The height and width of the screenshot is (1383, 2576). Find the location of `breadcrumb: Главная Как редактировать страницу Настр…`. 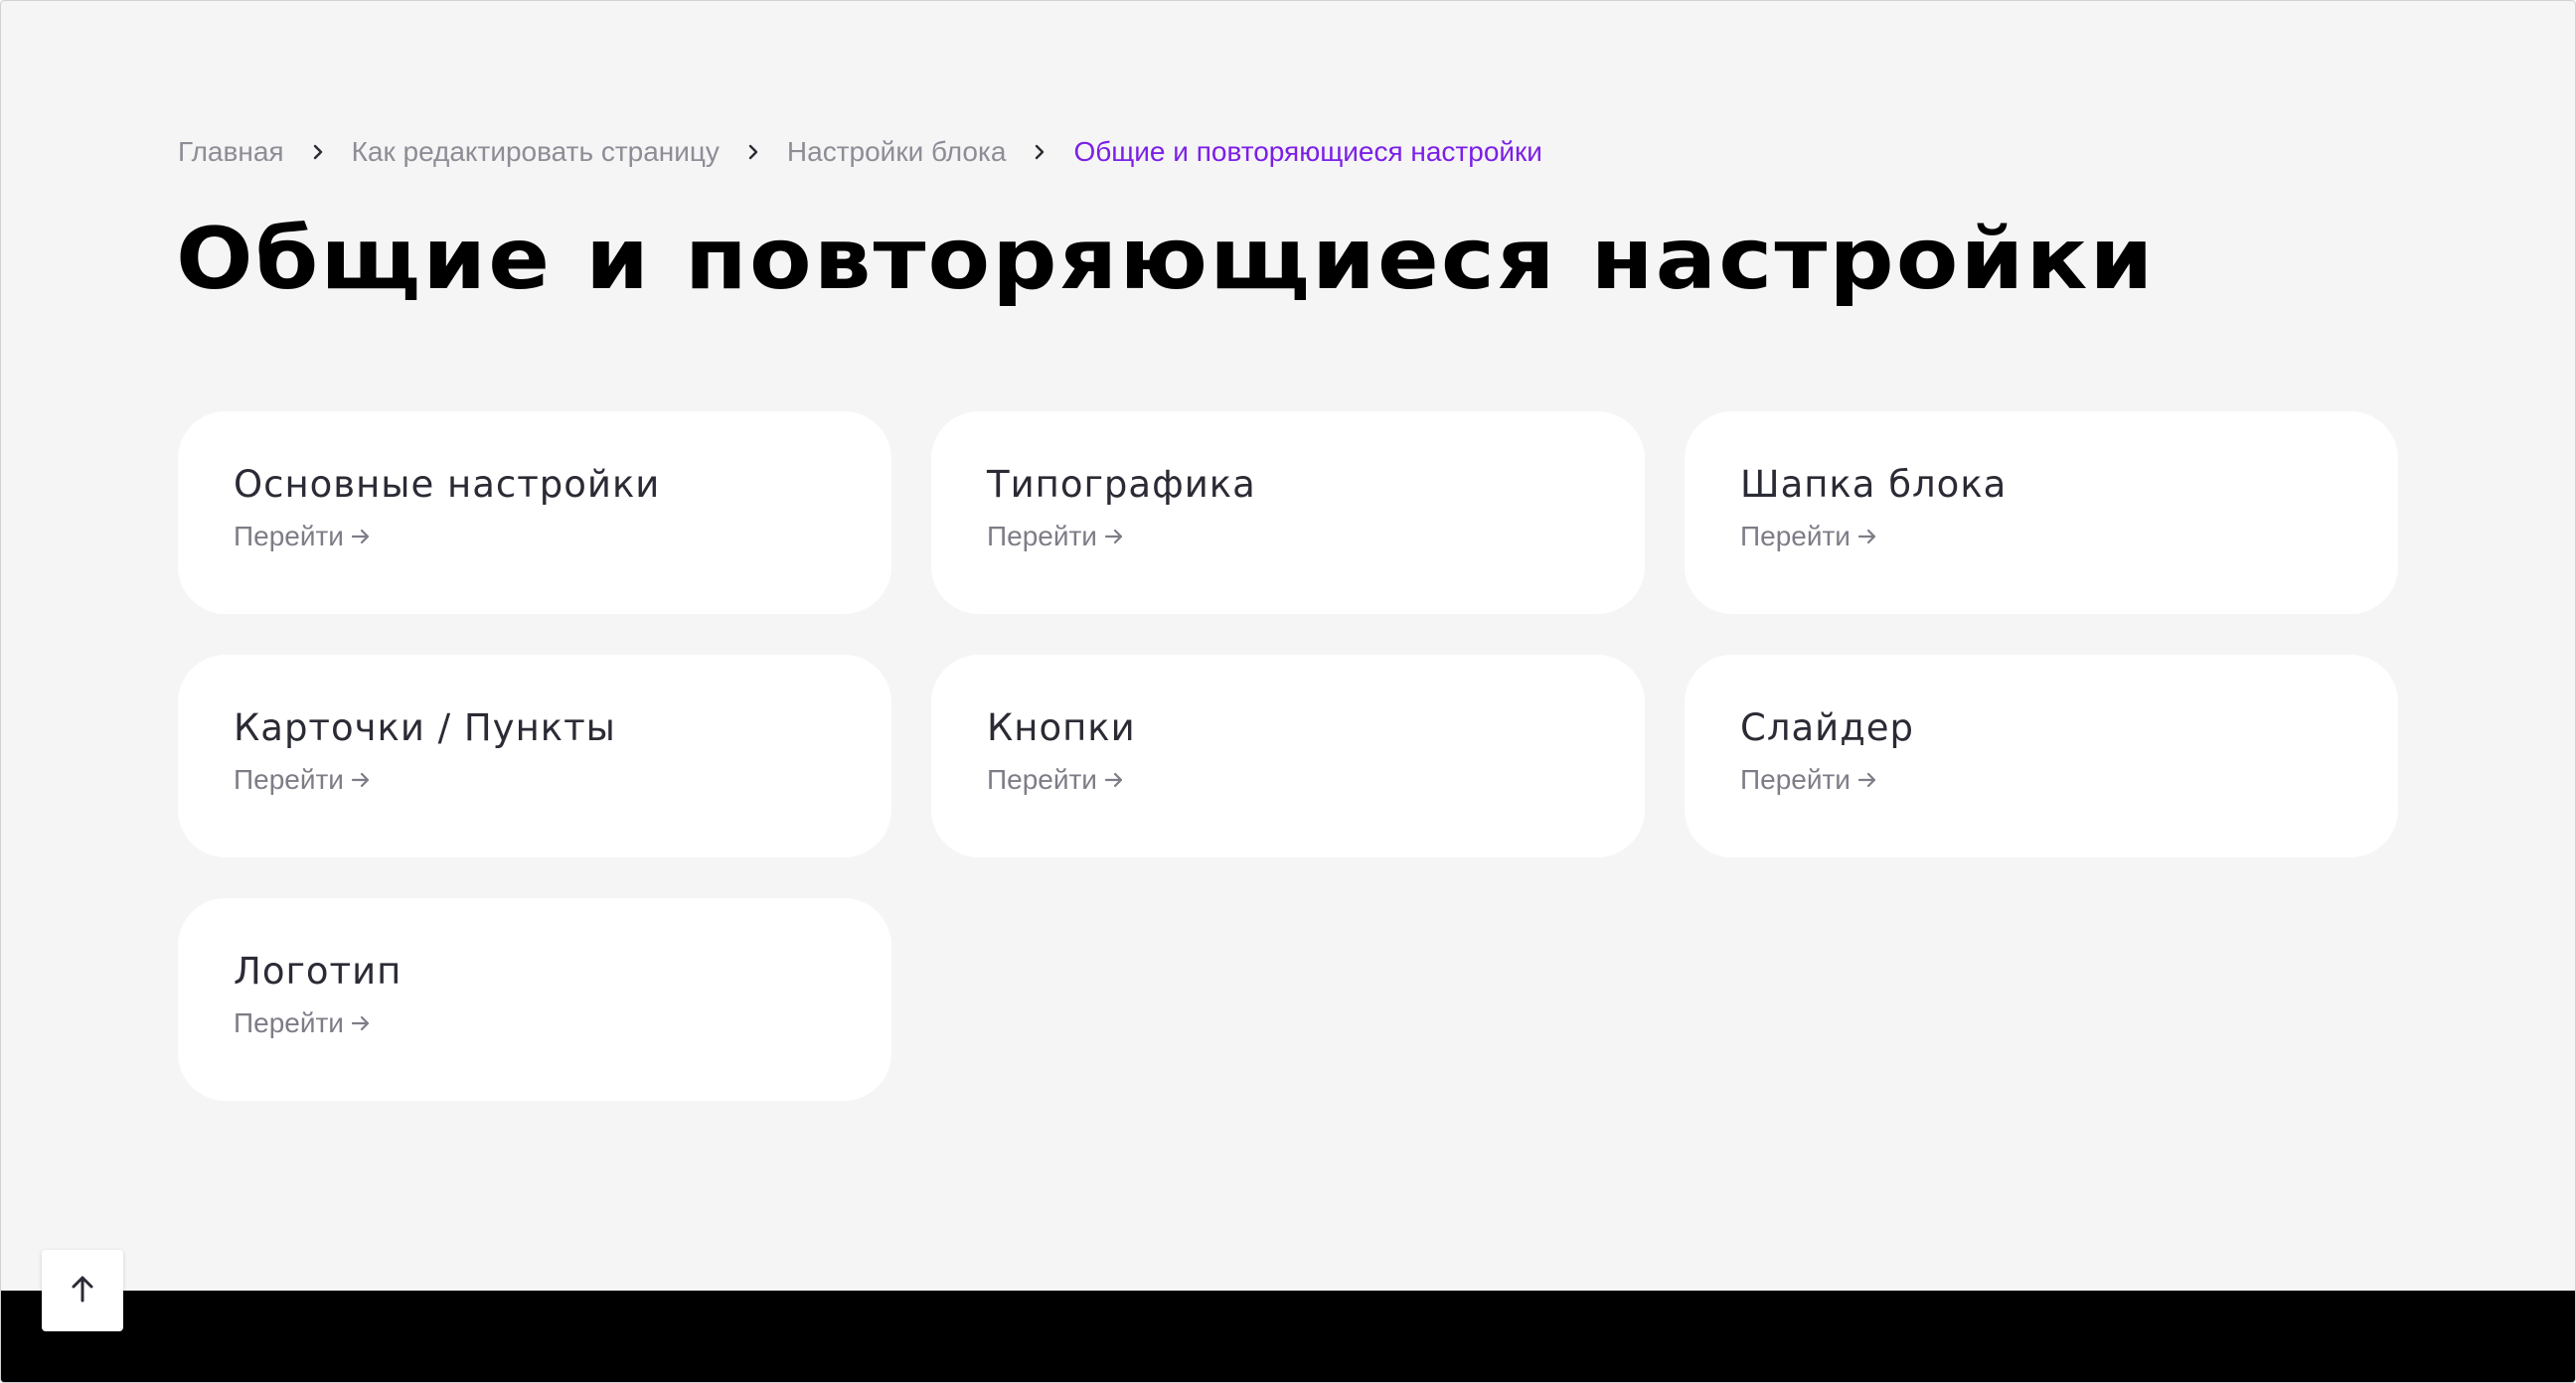

breadcrumb: Главная Как редактировать страницу Настр… is located at coordinates (860, 152).